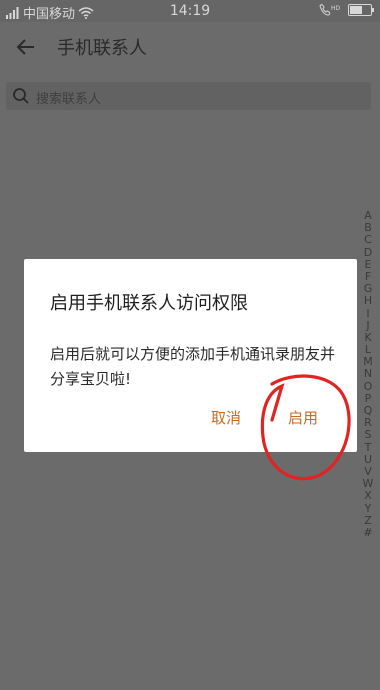  What do you see at coordinates (368, 447) in the screenshot?
I see `index-letter: T` at bounding box center [368, 447].